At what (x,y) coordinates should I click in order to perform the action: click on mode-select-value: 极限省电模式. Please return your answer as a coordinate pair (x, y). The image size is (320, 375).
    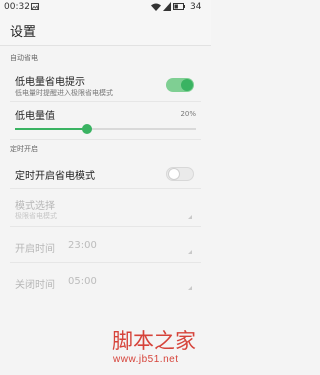
    Looking at the image, I should click on (36, 216).